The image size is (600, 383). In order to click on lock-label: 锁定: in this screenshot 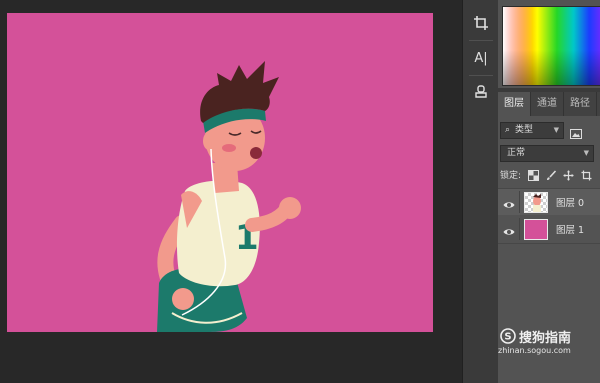, I will do `click(511, 176)`.